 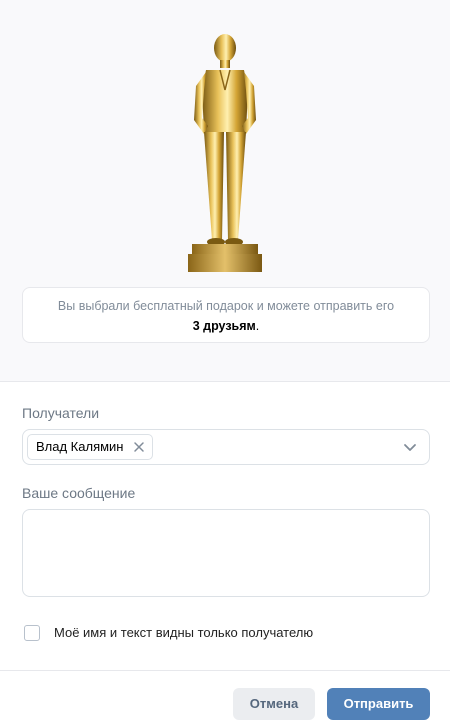 What do you see at coordinates (410, 447) in the screenshot?
I see `chevron-down-icon` at bounding box center [410, 447].